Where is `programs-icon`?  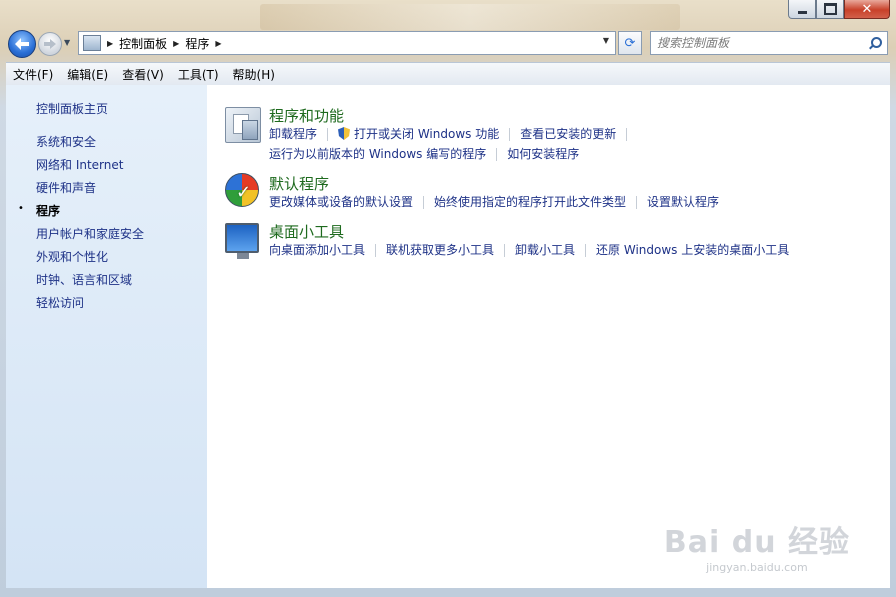 programs-icon is located at coordinates (243, 125).